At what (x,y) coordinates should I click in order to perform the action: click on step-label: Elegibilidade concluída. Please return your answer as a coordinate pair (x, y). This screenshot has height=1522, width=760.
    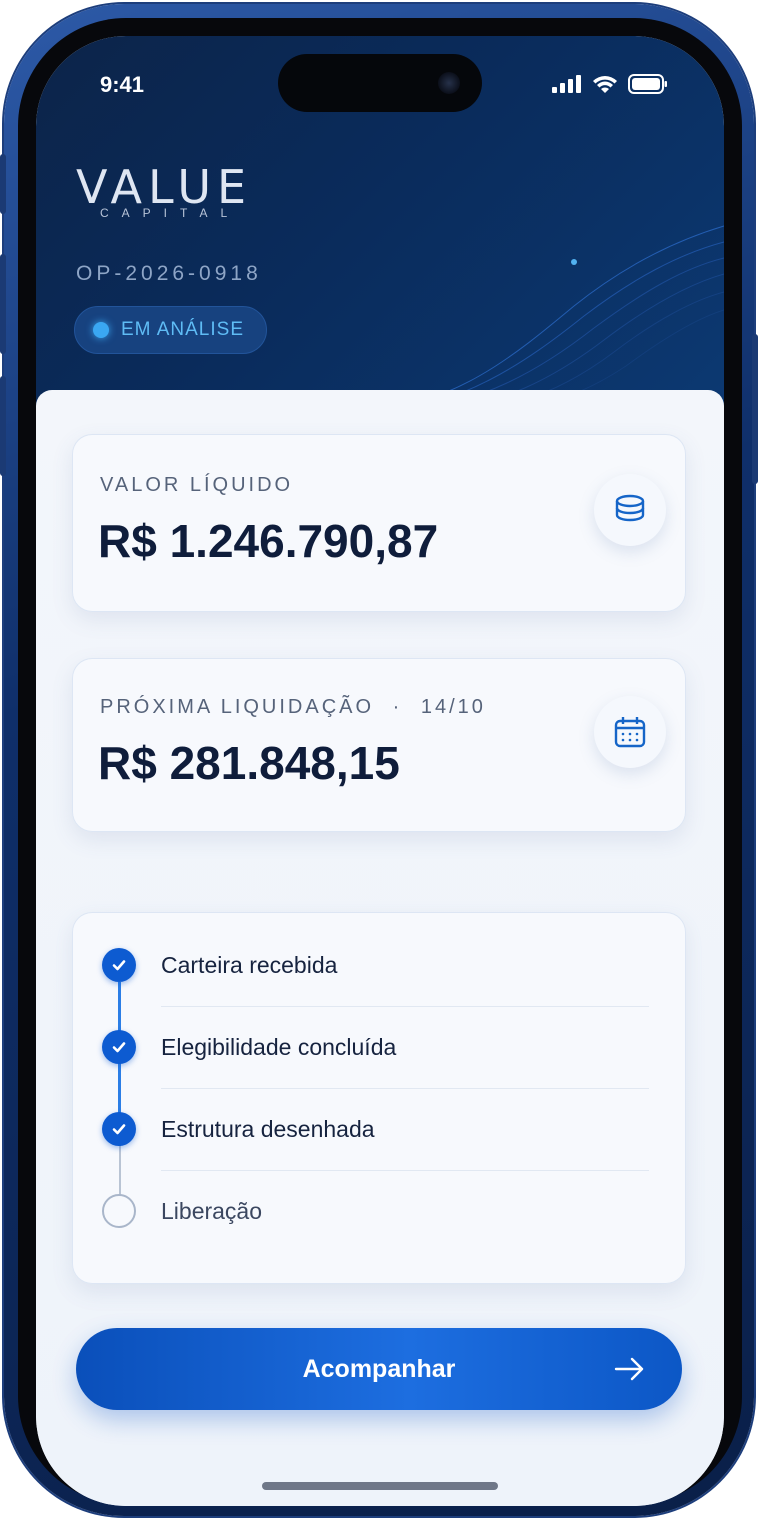
    Looking at the image, I should click on (279, 1047).